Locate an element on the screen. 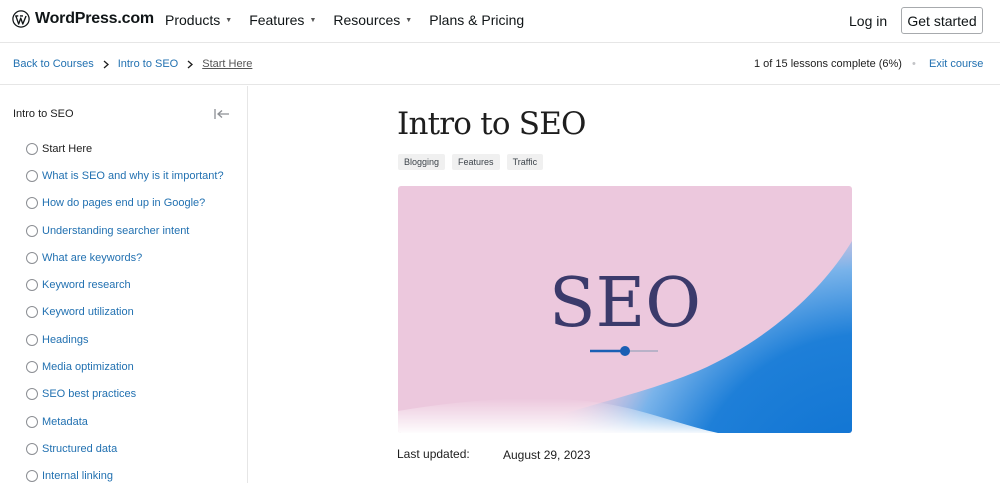 The image size is (1000, 483). menu-products: Products ▼ is located at coordinates (198, 20).